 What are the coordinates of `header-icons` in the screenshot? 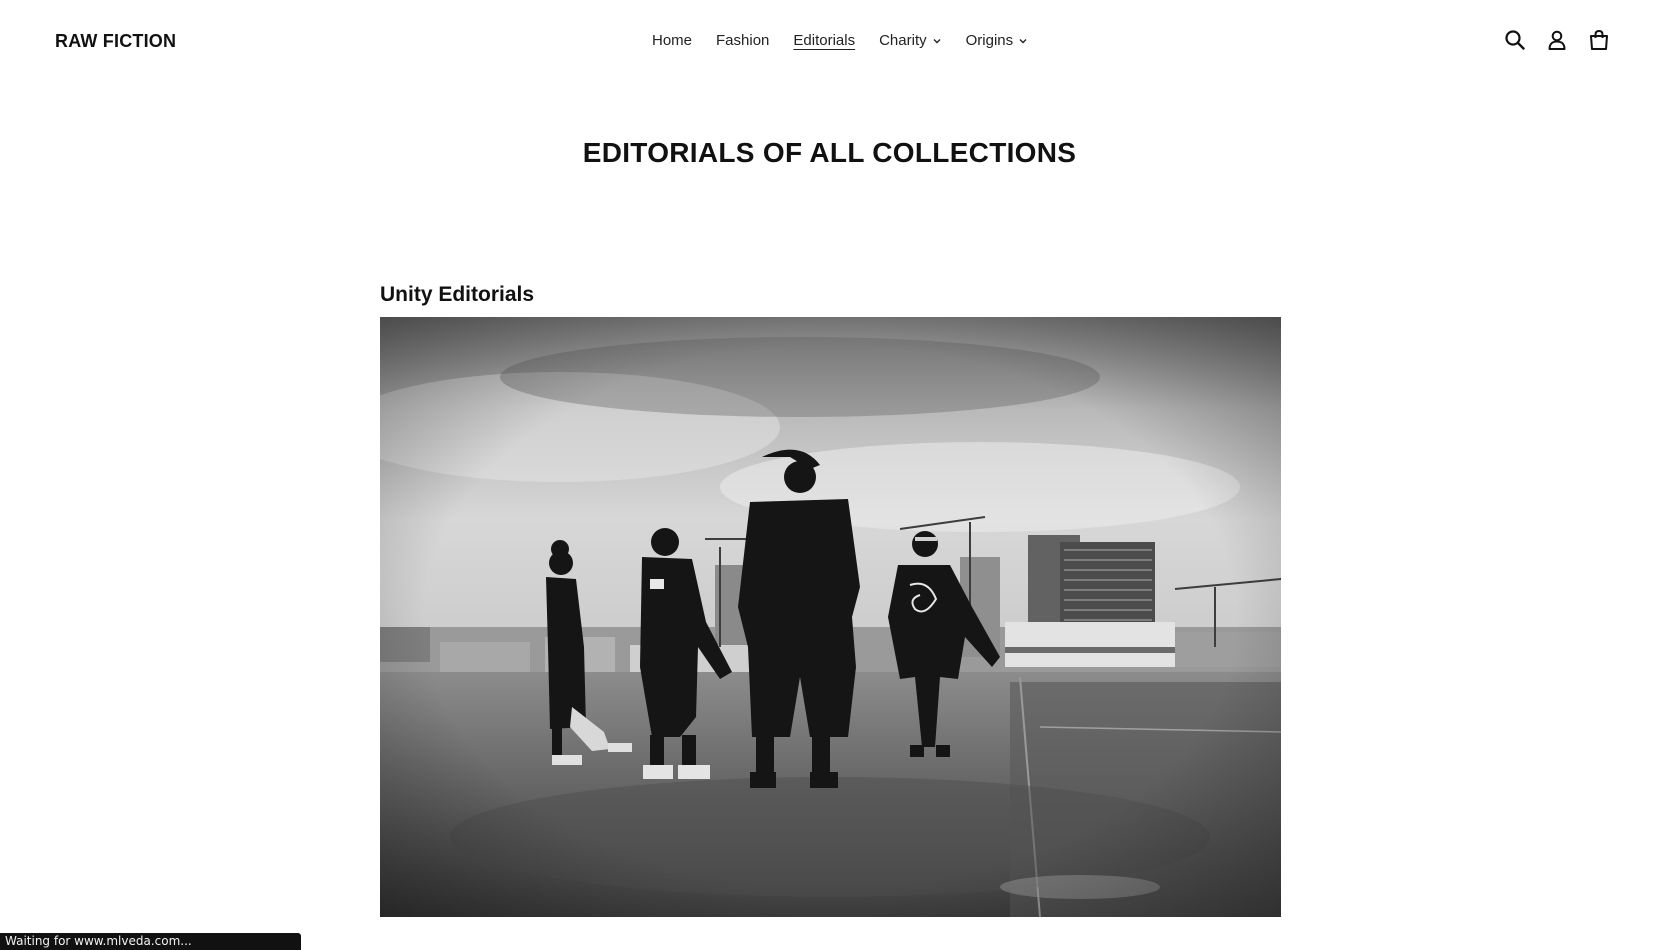 It's located at (1557, 40).